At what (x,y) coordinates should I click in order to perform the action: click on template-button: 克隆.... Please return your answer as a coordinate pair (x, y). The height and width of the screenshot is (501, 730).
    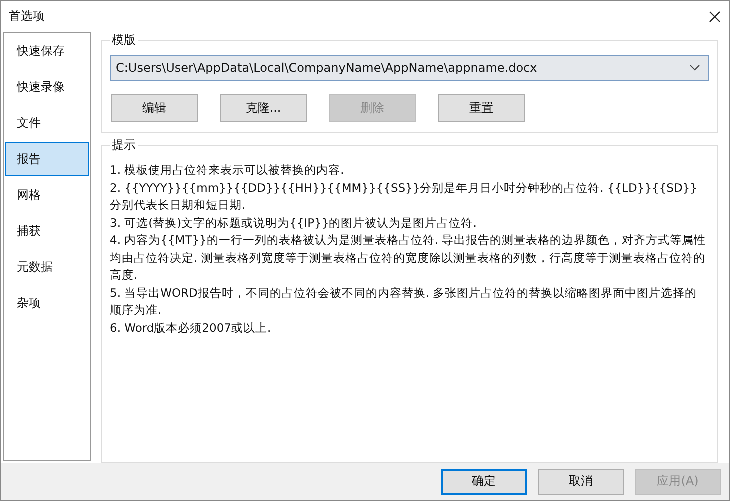
    Looking at the image, I should click on (263, 108).